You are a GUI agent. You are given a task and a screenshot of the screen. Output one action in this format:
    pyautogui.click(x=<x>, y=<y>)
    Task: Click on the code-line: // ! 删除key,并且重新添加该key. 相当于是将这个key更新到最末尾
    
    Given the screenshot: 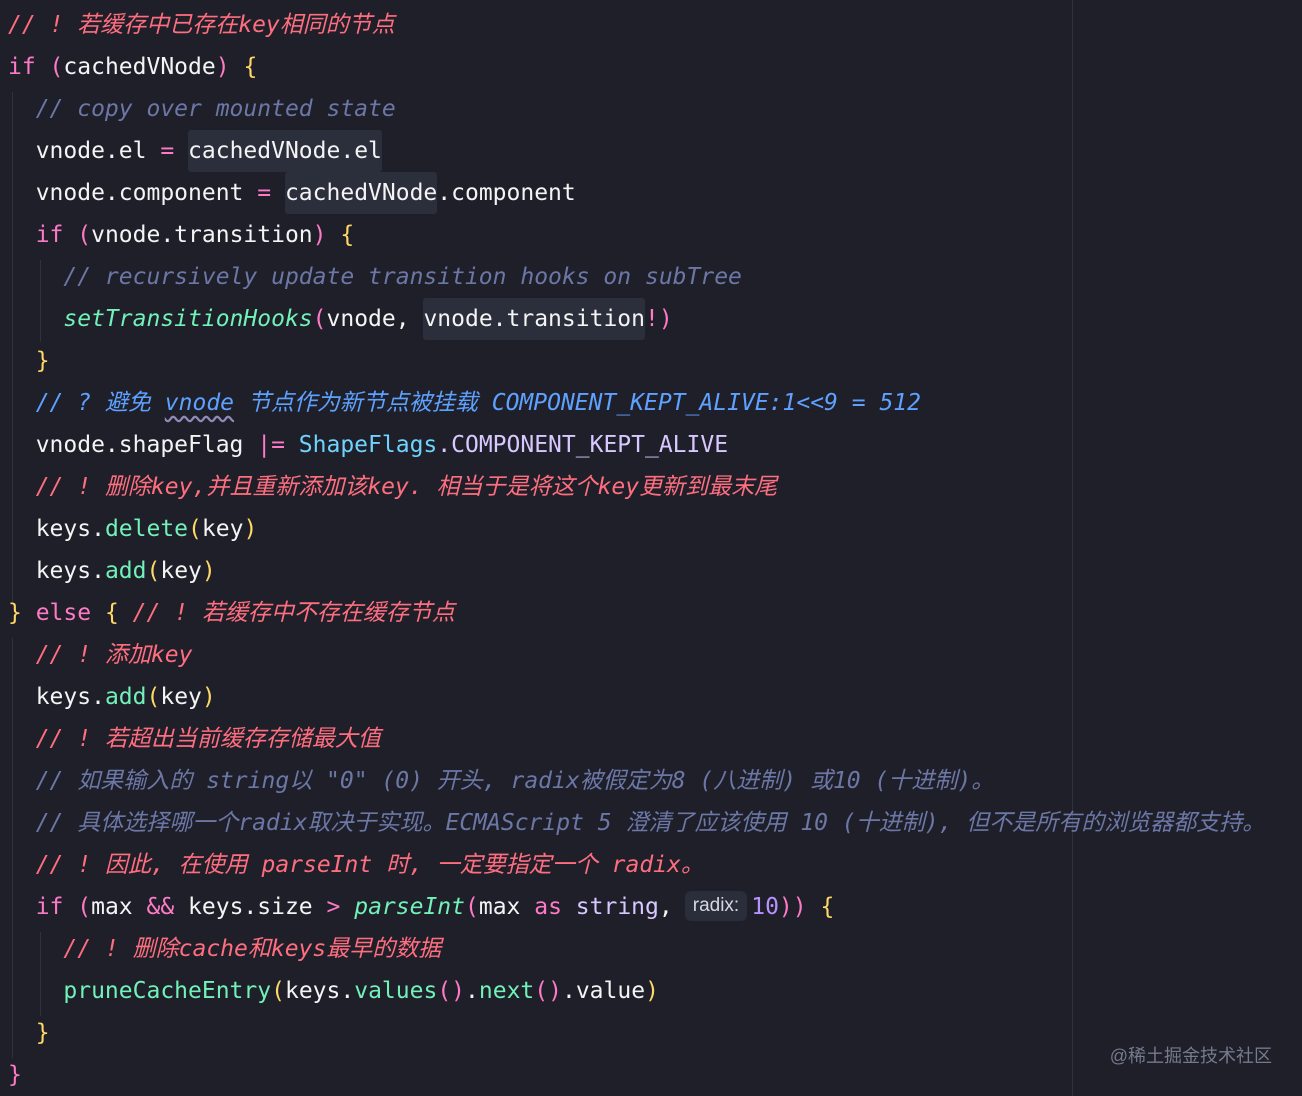 What is the action you would take?
    pyautogui.click(x=392, y=487)
    